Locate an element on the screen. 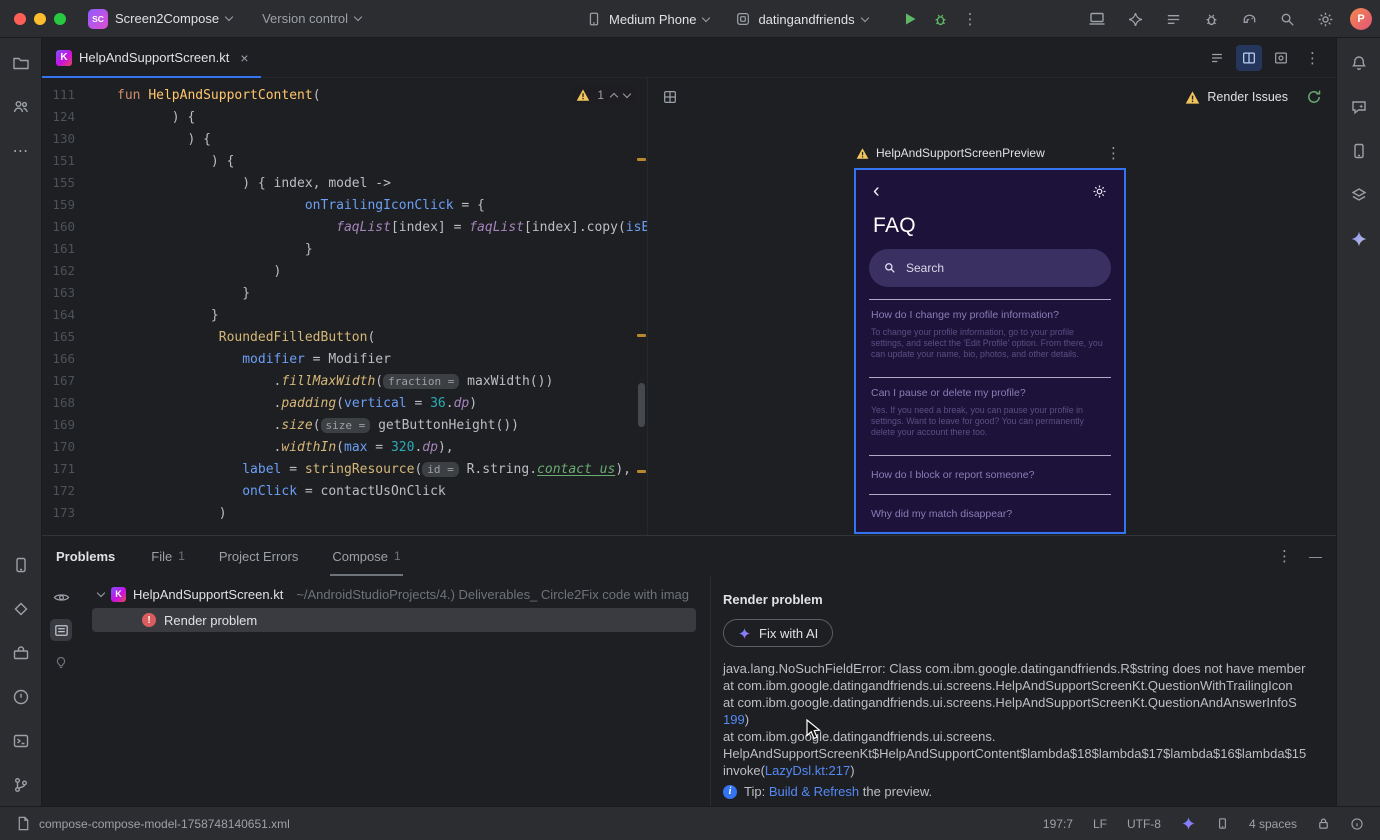  minimize-panel-icon: — is located at coordinates (1315, 556).